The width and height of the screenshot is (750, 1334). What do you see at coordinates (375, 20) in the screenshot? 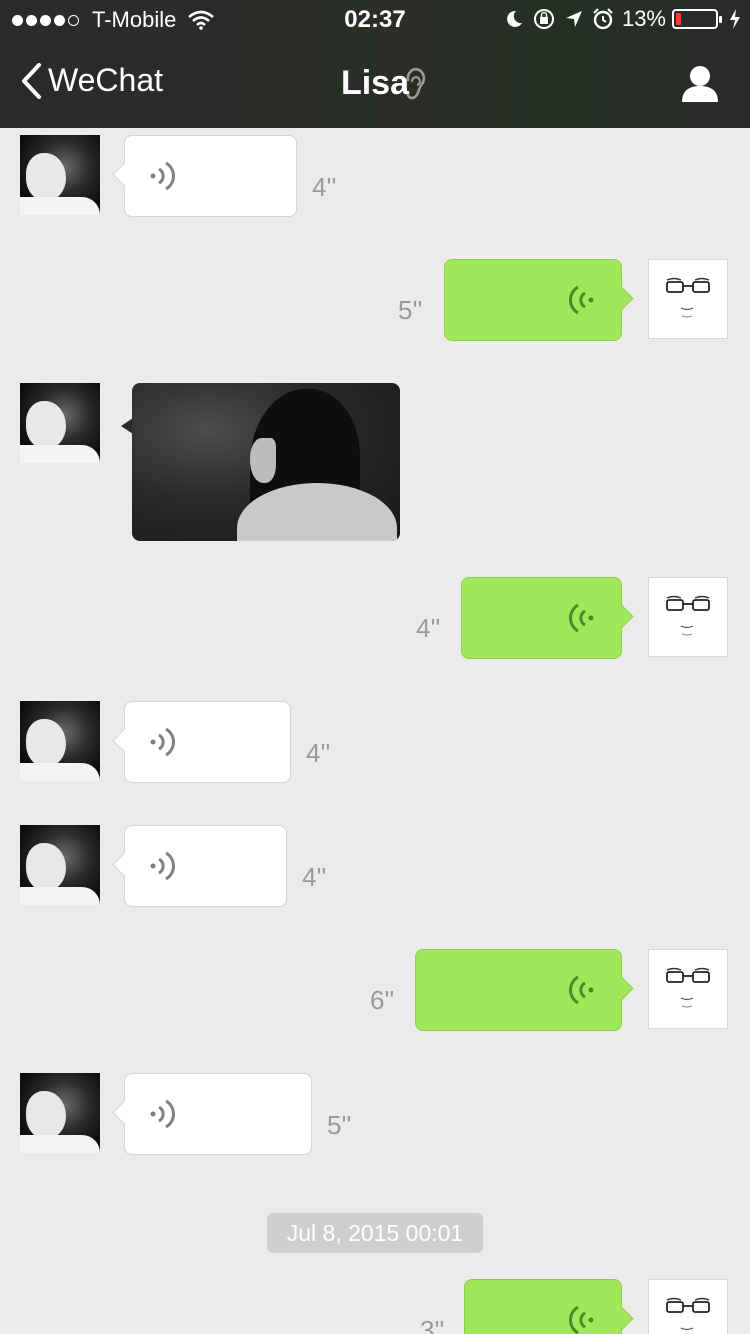
I see `status-bar: T-Mobile 02:37 13%` at bounding box center [375, 20].